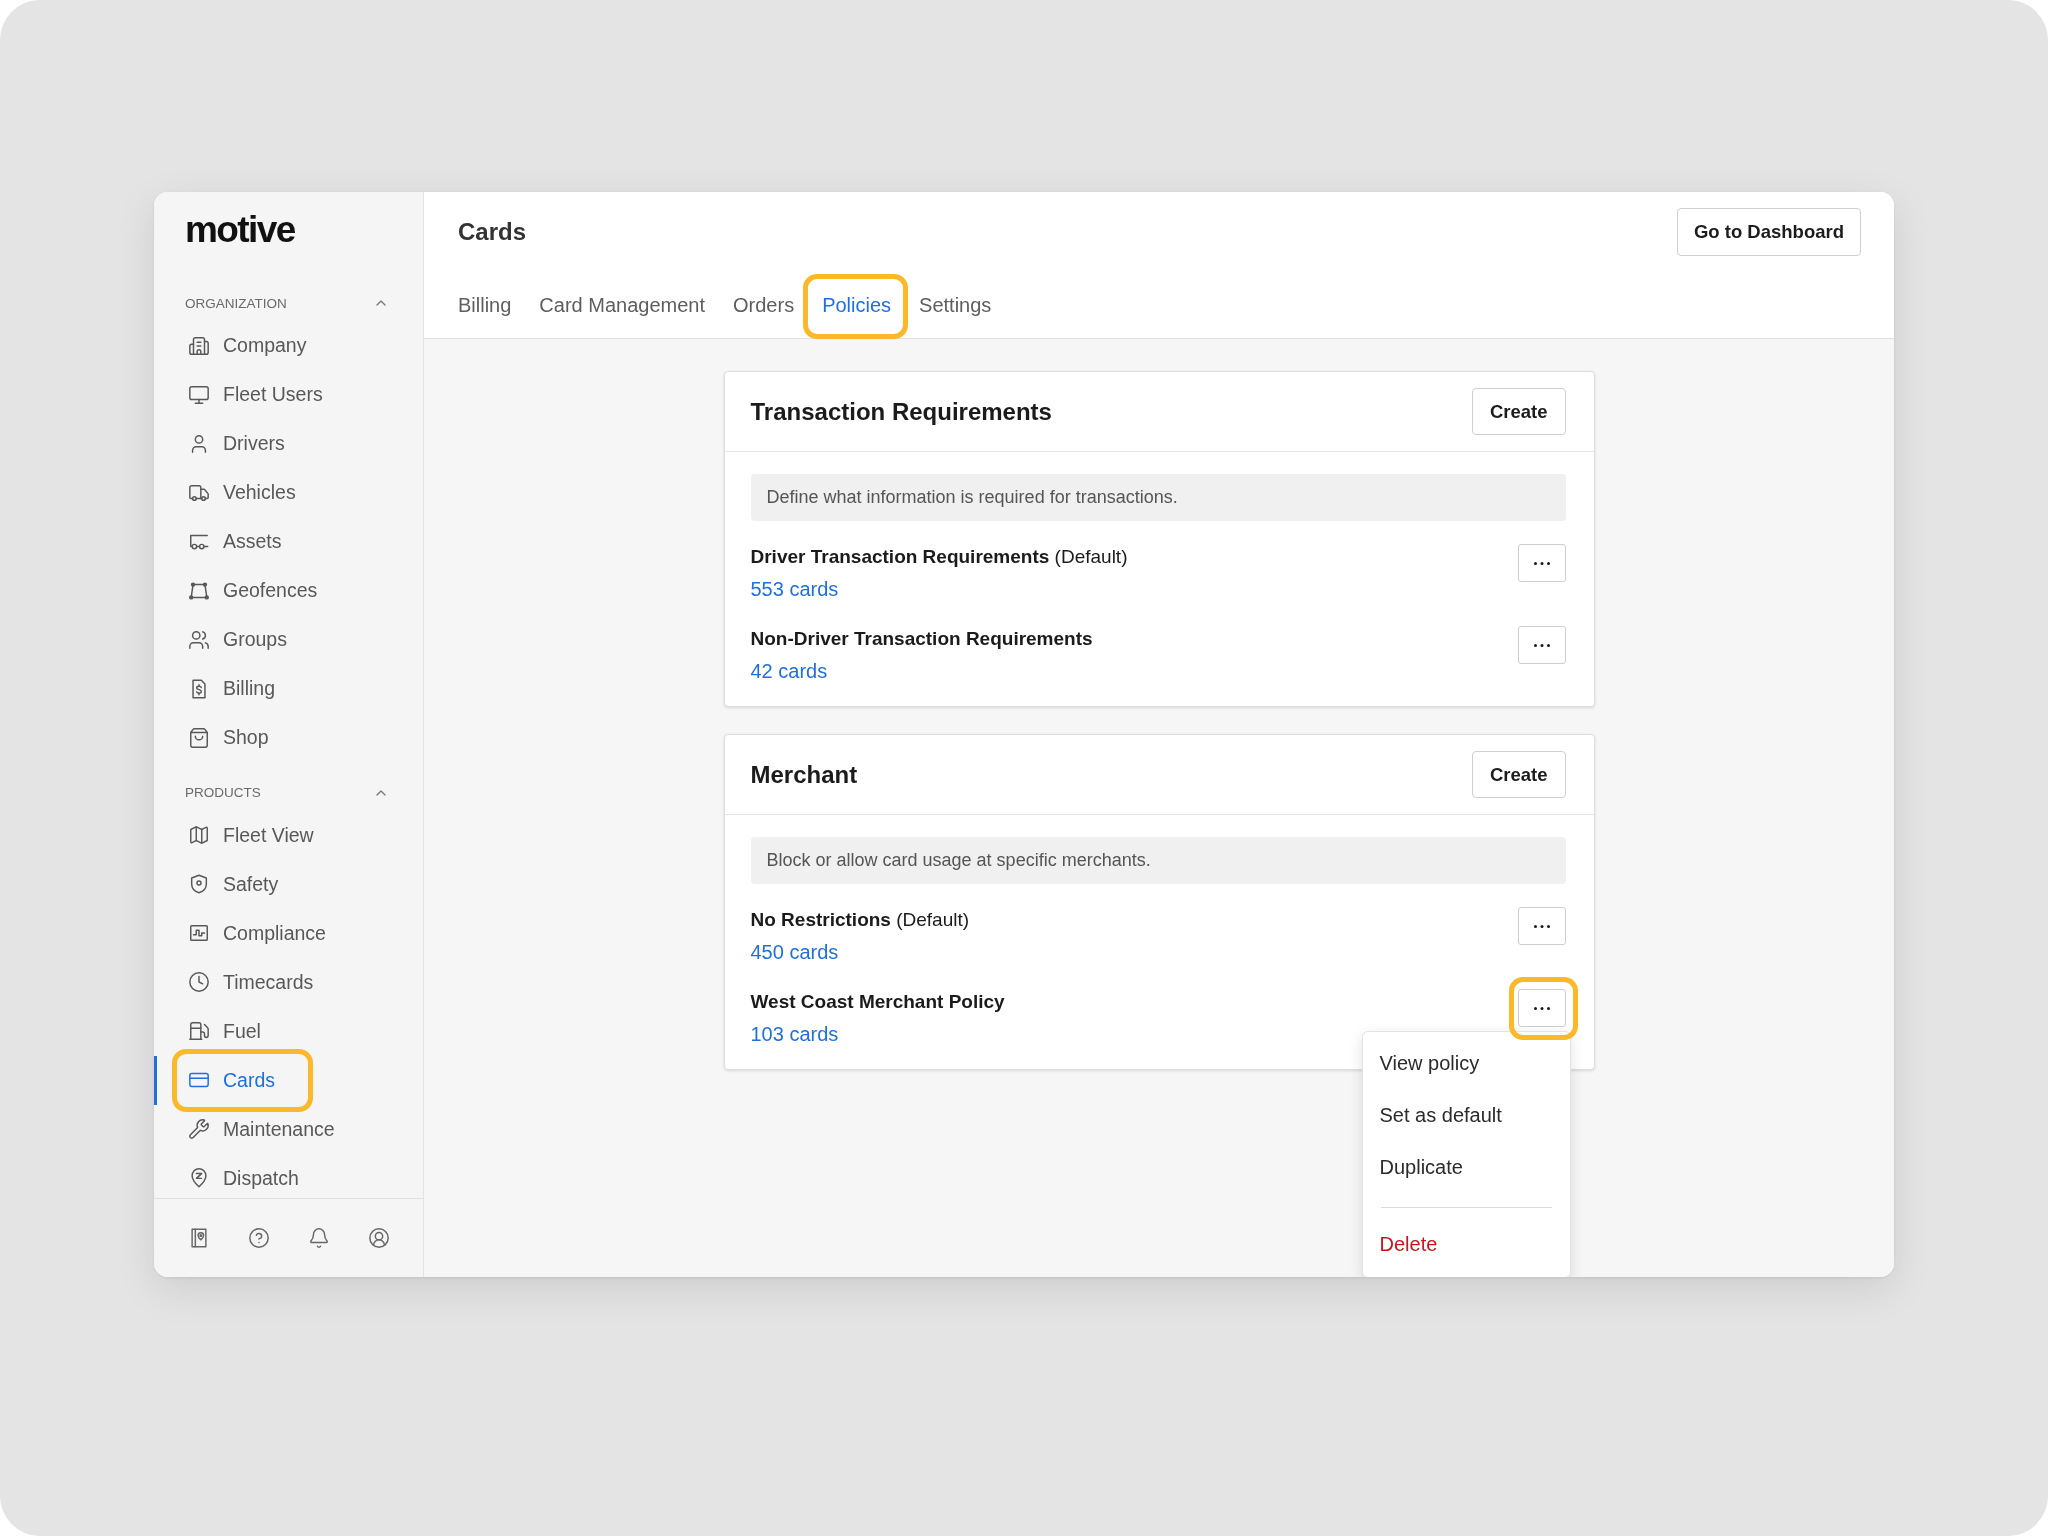 Image resolution: width=2048 pixels, height=1536 pixels. I want to click on cards-link: 103 cards, so click(794, 1034).